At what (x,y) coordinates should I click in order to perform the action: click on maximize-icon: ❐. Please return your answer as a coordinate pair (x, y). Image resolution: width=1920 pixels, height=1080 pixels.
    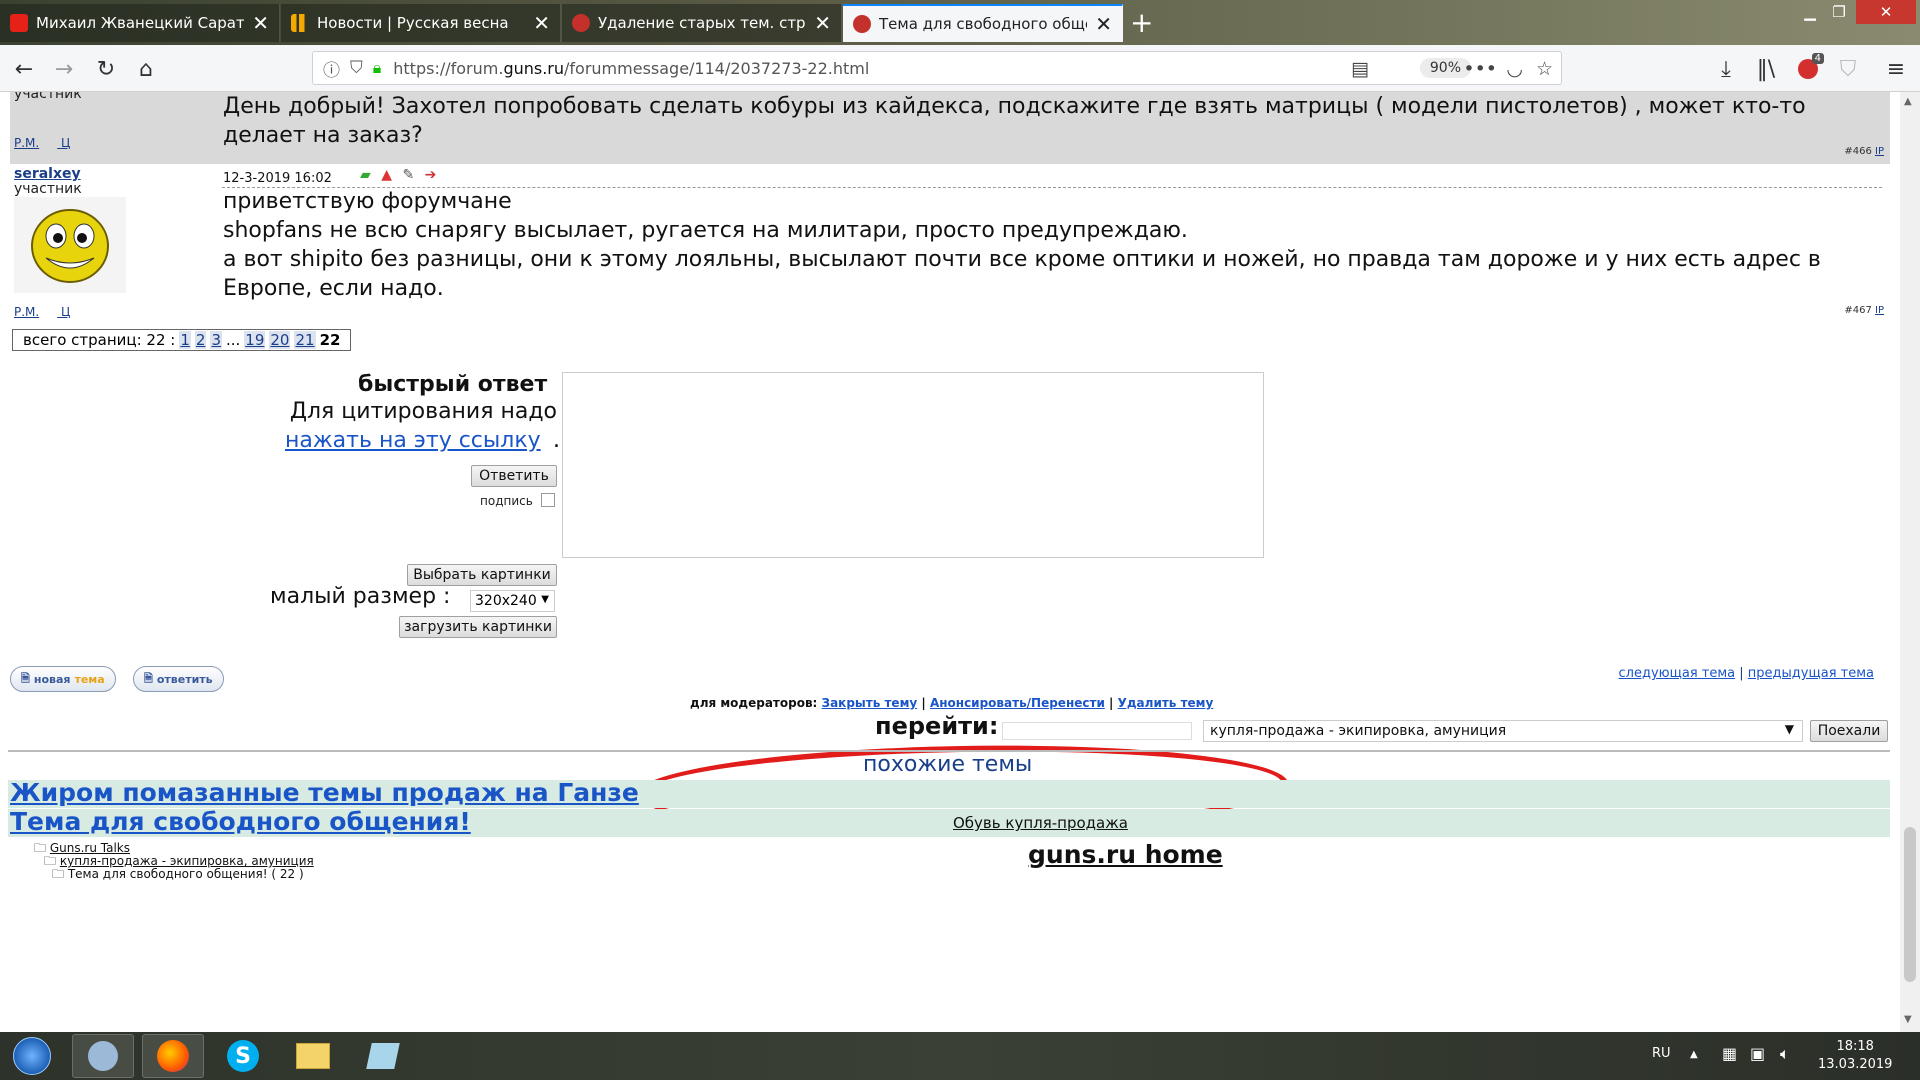
    Looking at the image, I should click on (1839, 12).